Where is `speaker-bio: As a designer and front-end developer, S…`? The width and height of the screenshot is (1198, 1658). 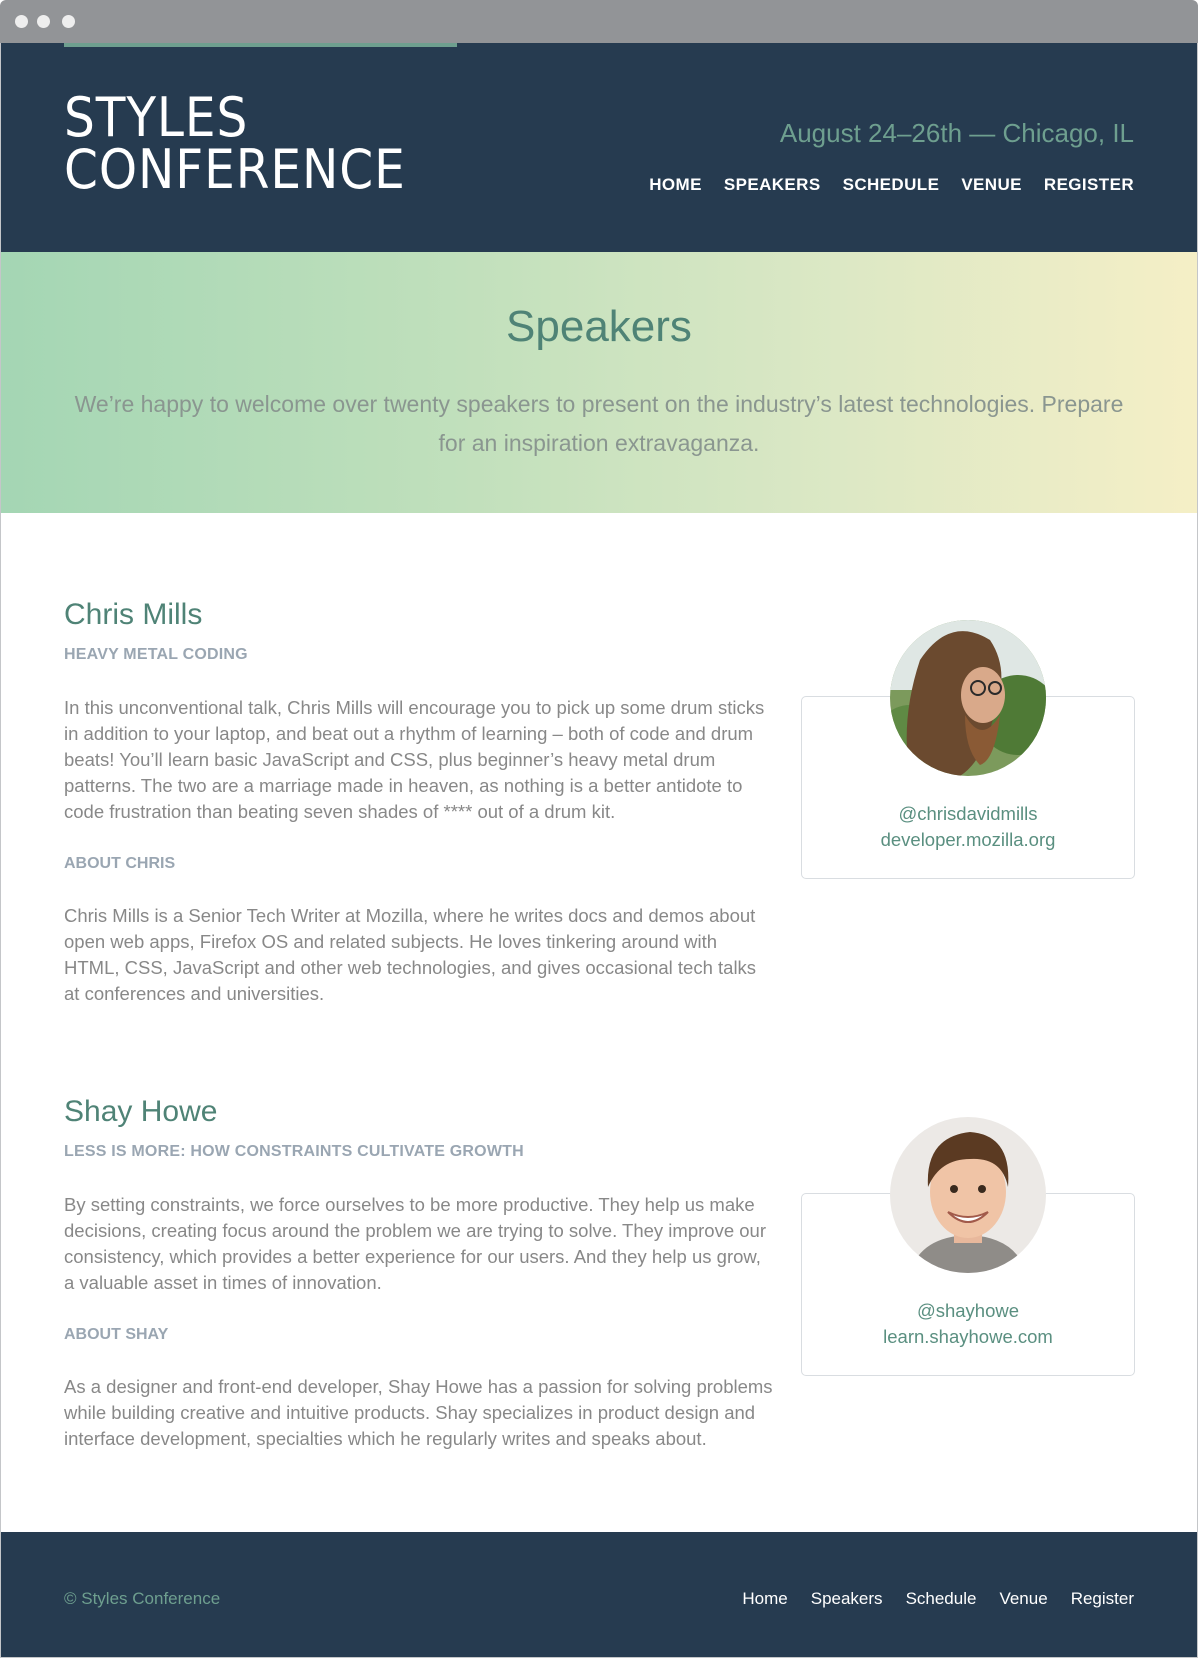 speaker-bio: As a designer and front-end developer, S… is located at coordinates (418, 1412).